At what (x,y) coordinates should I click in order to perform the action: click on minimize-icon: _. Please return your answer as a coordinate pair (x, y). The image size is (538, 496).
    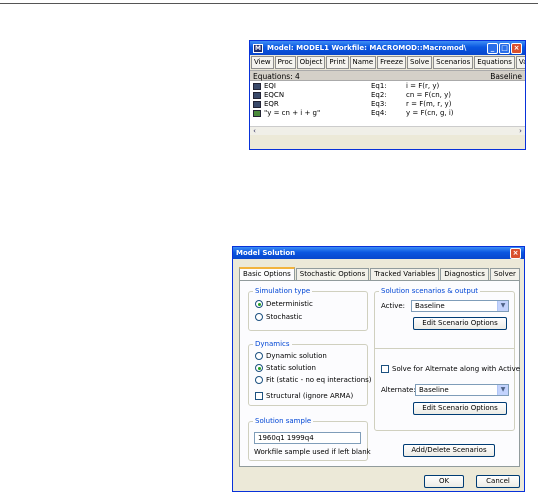
    Looking at the image, I should click on (492, 48).